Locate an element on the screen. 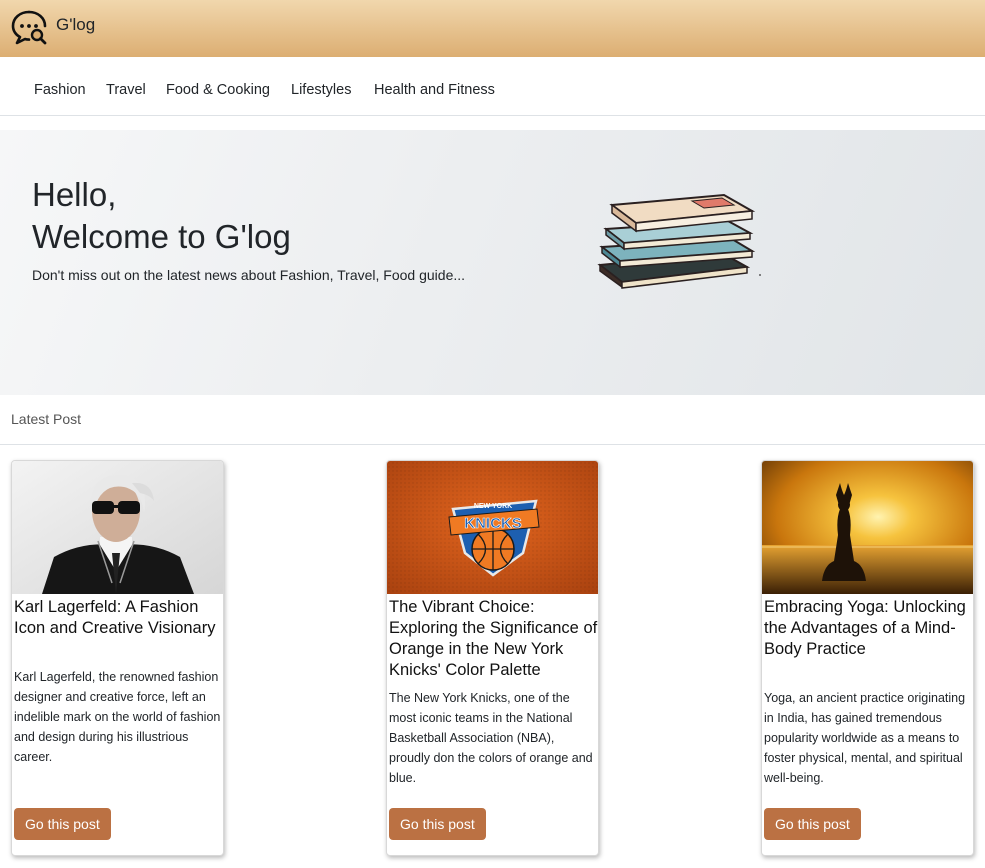 The height and width of the screenshot is (868, 985). nav-item-lifestyles: Lifestyles is located at coordinates (321, 90).